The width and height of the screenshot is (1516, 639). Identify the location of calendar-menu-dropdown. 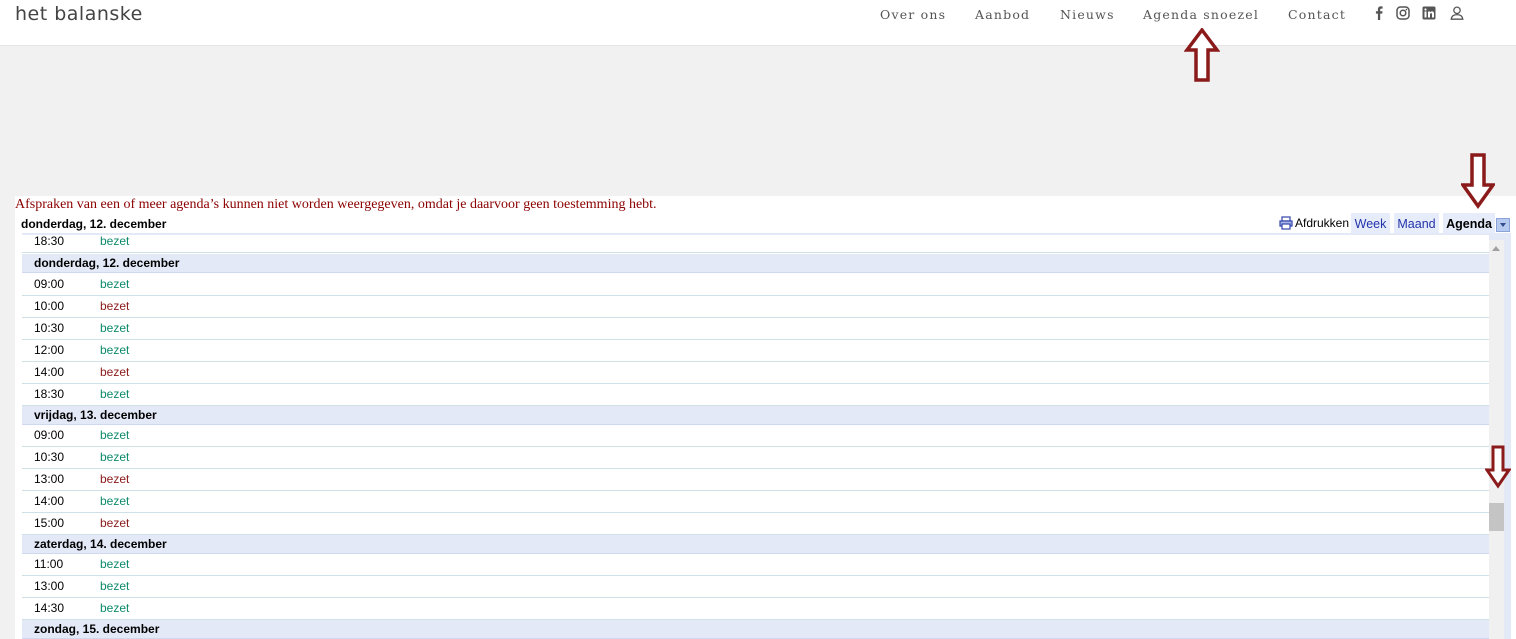
(1503, 225).